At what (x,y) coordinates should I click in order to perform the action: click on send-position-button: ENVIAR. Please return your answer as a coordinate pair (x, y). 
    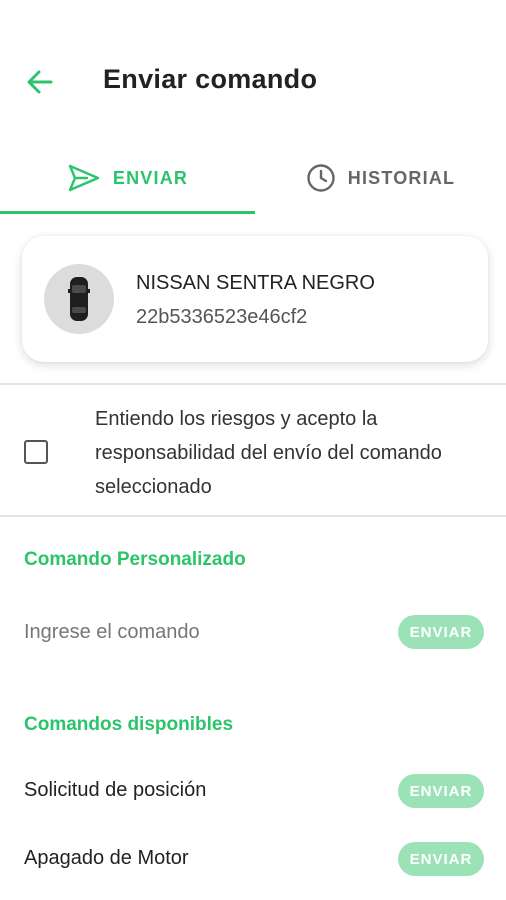
    Looking at the image, I should click on (441, 791).